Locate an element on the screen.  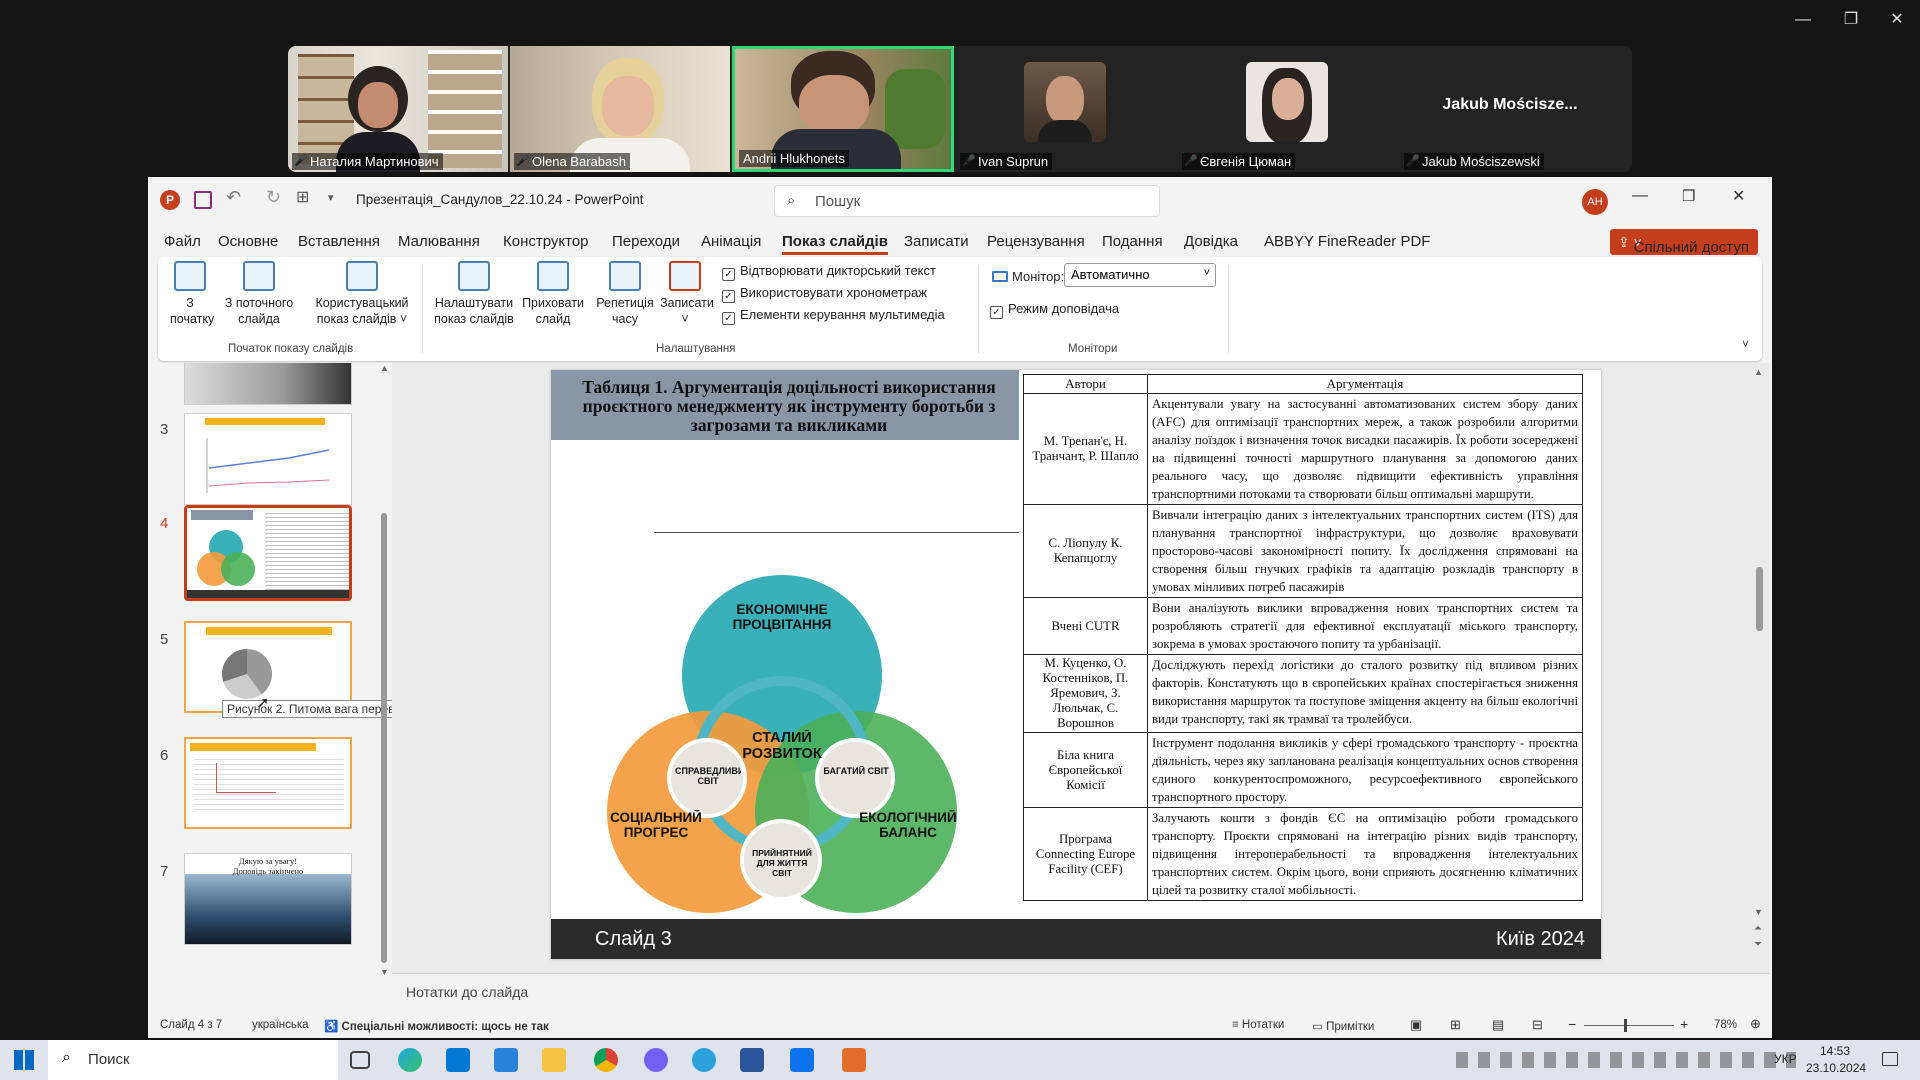
narrations-checkbox: ✓ Відтворювати дикторський текст is located at coordinates (829, 272).